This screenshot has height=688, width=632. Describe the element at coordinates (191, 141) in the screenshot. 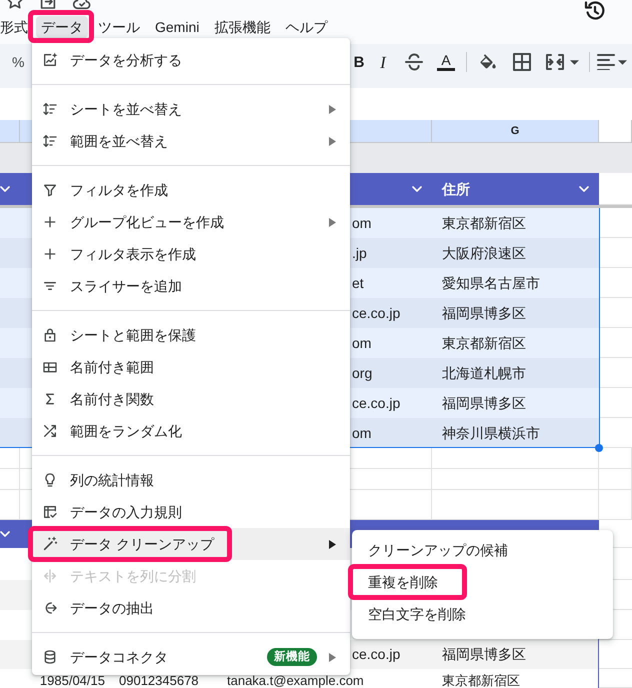

I see `menu-item: 範囲を並べ替え` at that location.